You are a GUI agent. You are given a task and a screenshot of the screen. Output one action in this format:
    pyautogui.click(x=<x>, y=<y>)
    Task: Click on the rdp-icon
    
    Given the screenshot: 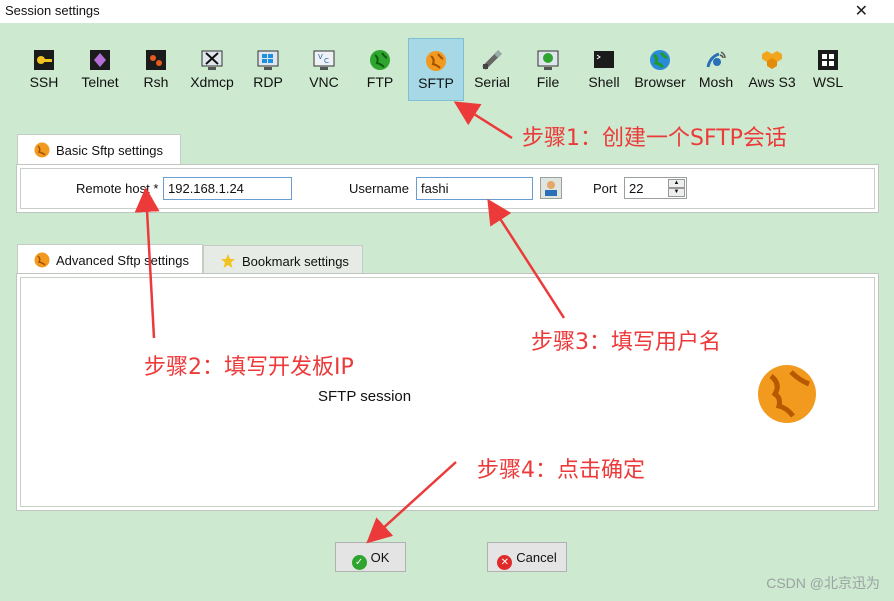 What is the action you would take?
    pyautogui.click(x=268, y=60)
    